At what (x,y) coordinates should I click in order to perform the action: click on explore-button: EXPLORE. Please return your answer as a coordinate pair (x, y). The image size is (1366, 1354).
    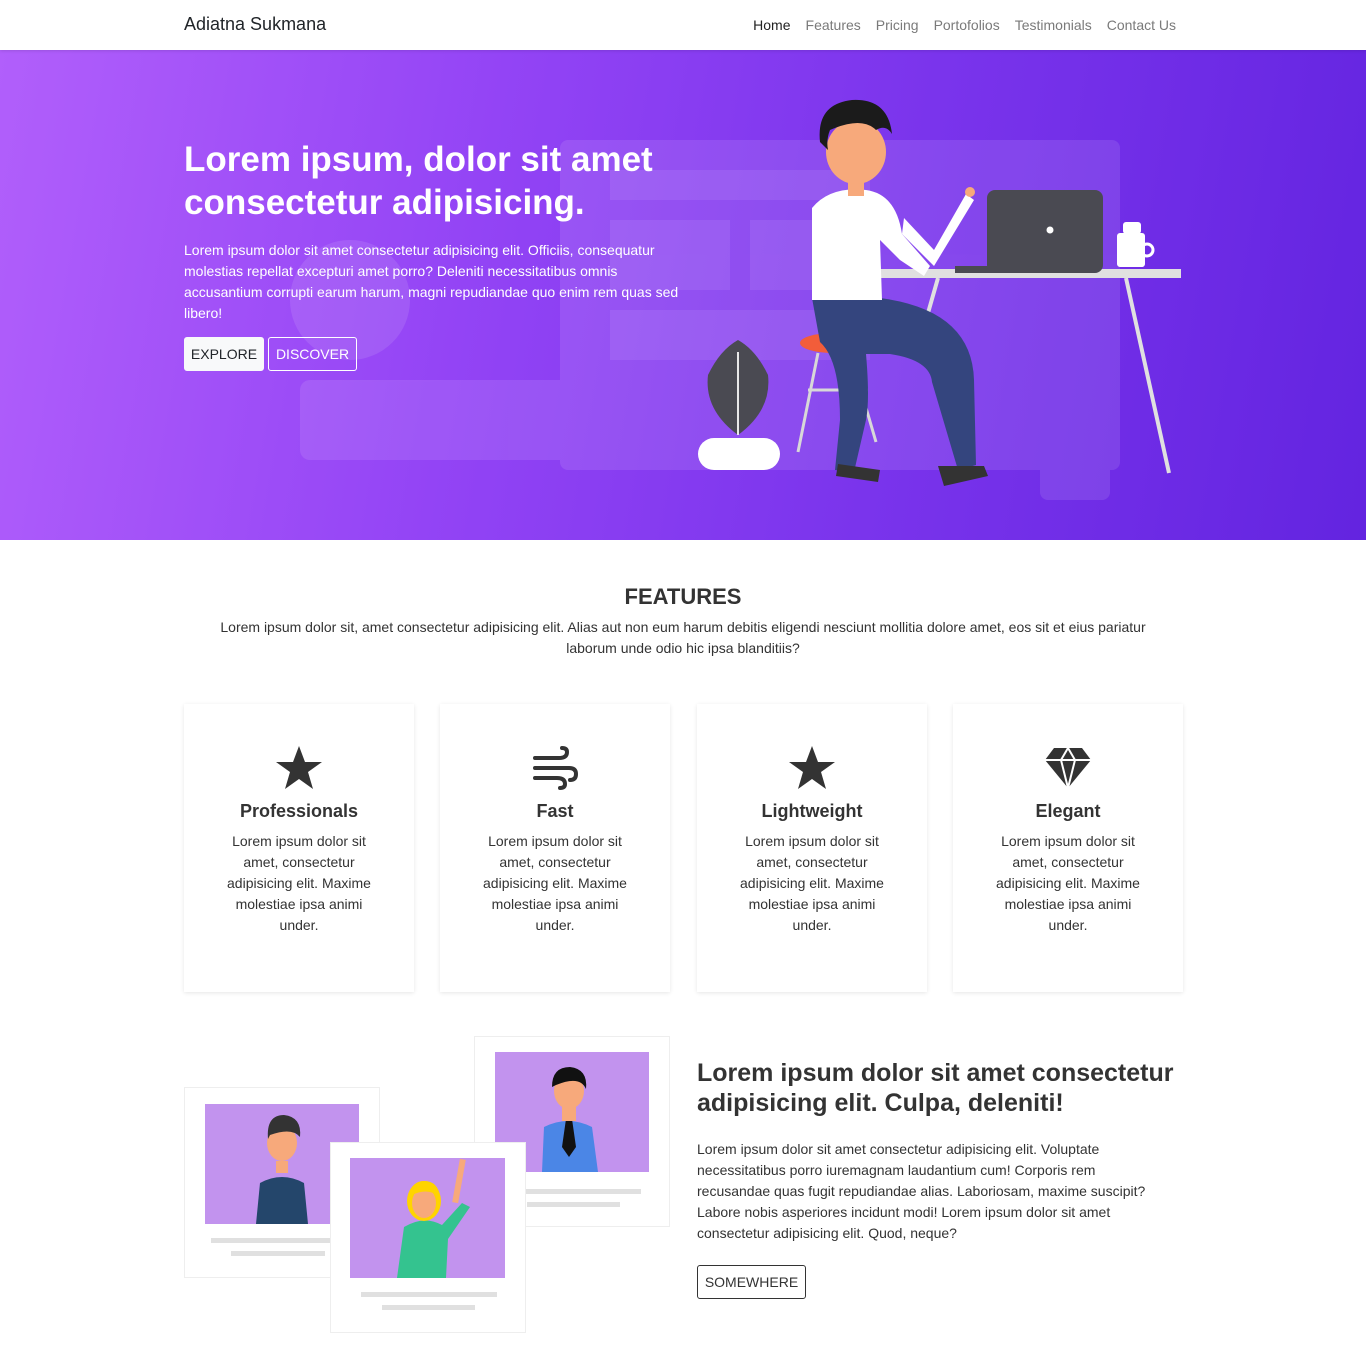
    Looking at the image, I should click on (224, 354).